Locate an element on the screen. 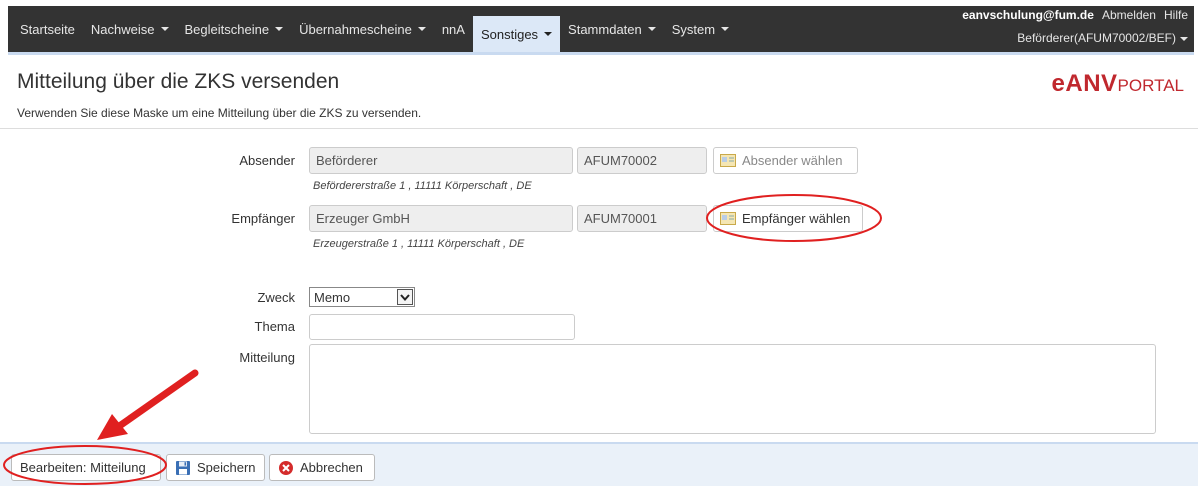 The height and width of the screenshot is (486, 1198). absender-number-field: AFUM70002 is located at coordinates (642, 160).